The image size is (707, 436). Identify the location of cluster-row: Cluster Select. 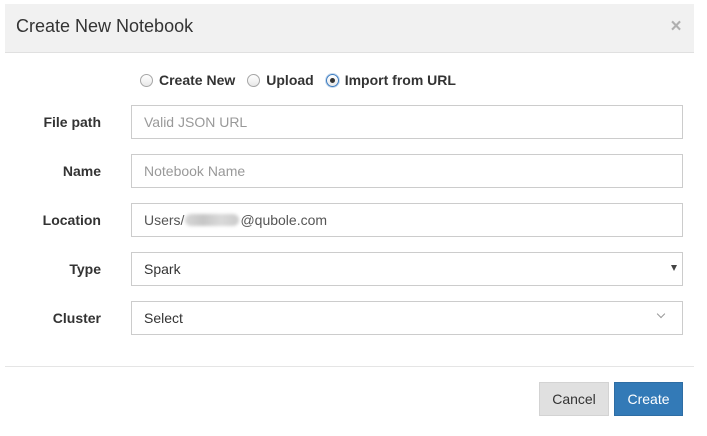
(353, 318).